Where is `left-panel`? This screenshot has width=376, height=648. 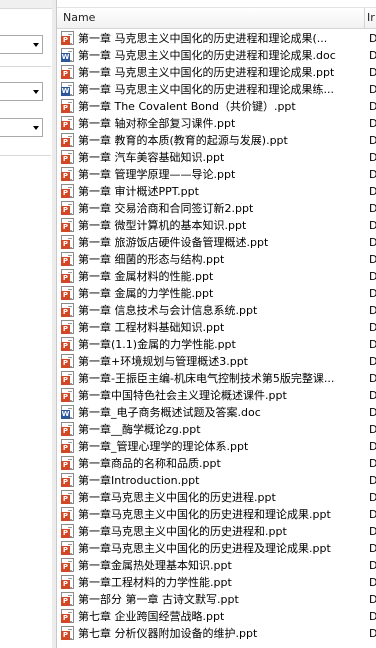
left-panel is located at coordinates (26, 324).